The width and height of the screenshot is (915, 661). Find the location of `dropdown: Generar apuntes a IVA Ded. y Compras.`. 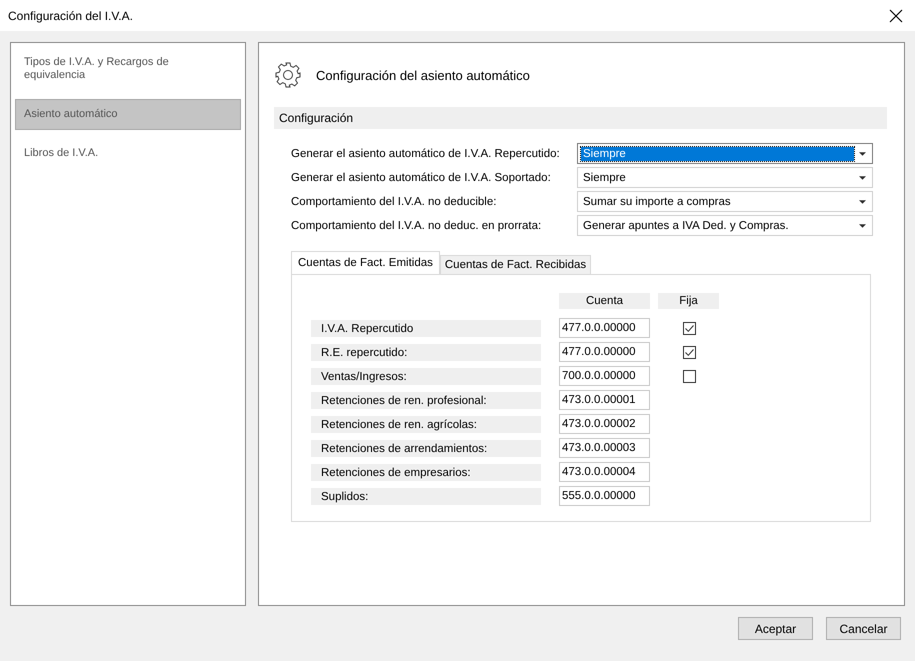

dropdown: Generar apuntes a IVA Ded. y Compras. is located at coordinates (725, 225).